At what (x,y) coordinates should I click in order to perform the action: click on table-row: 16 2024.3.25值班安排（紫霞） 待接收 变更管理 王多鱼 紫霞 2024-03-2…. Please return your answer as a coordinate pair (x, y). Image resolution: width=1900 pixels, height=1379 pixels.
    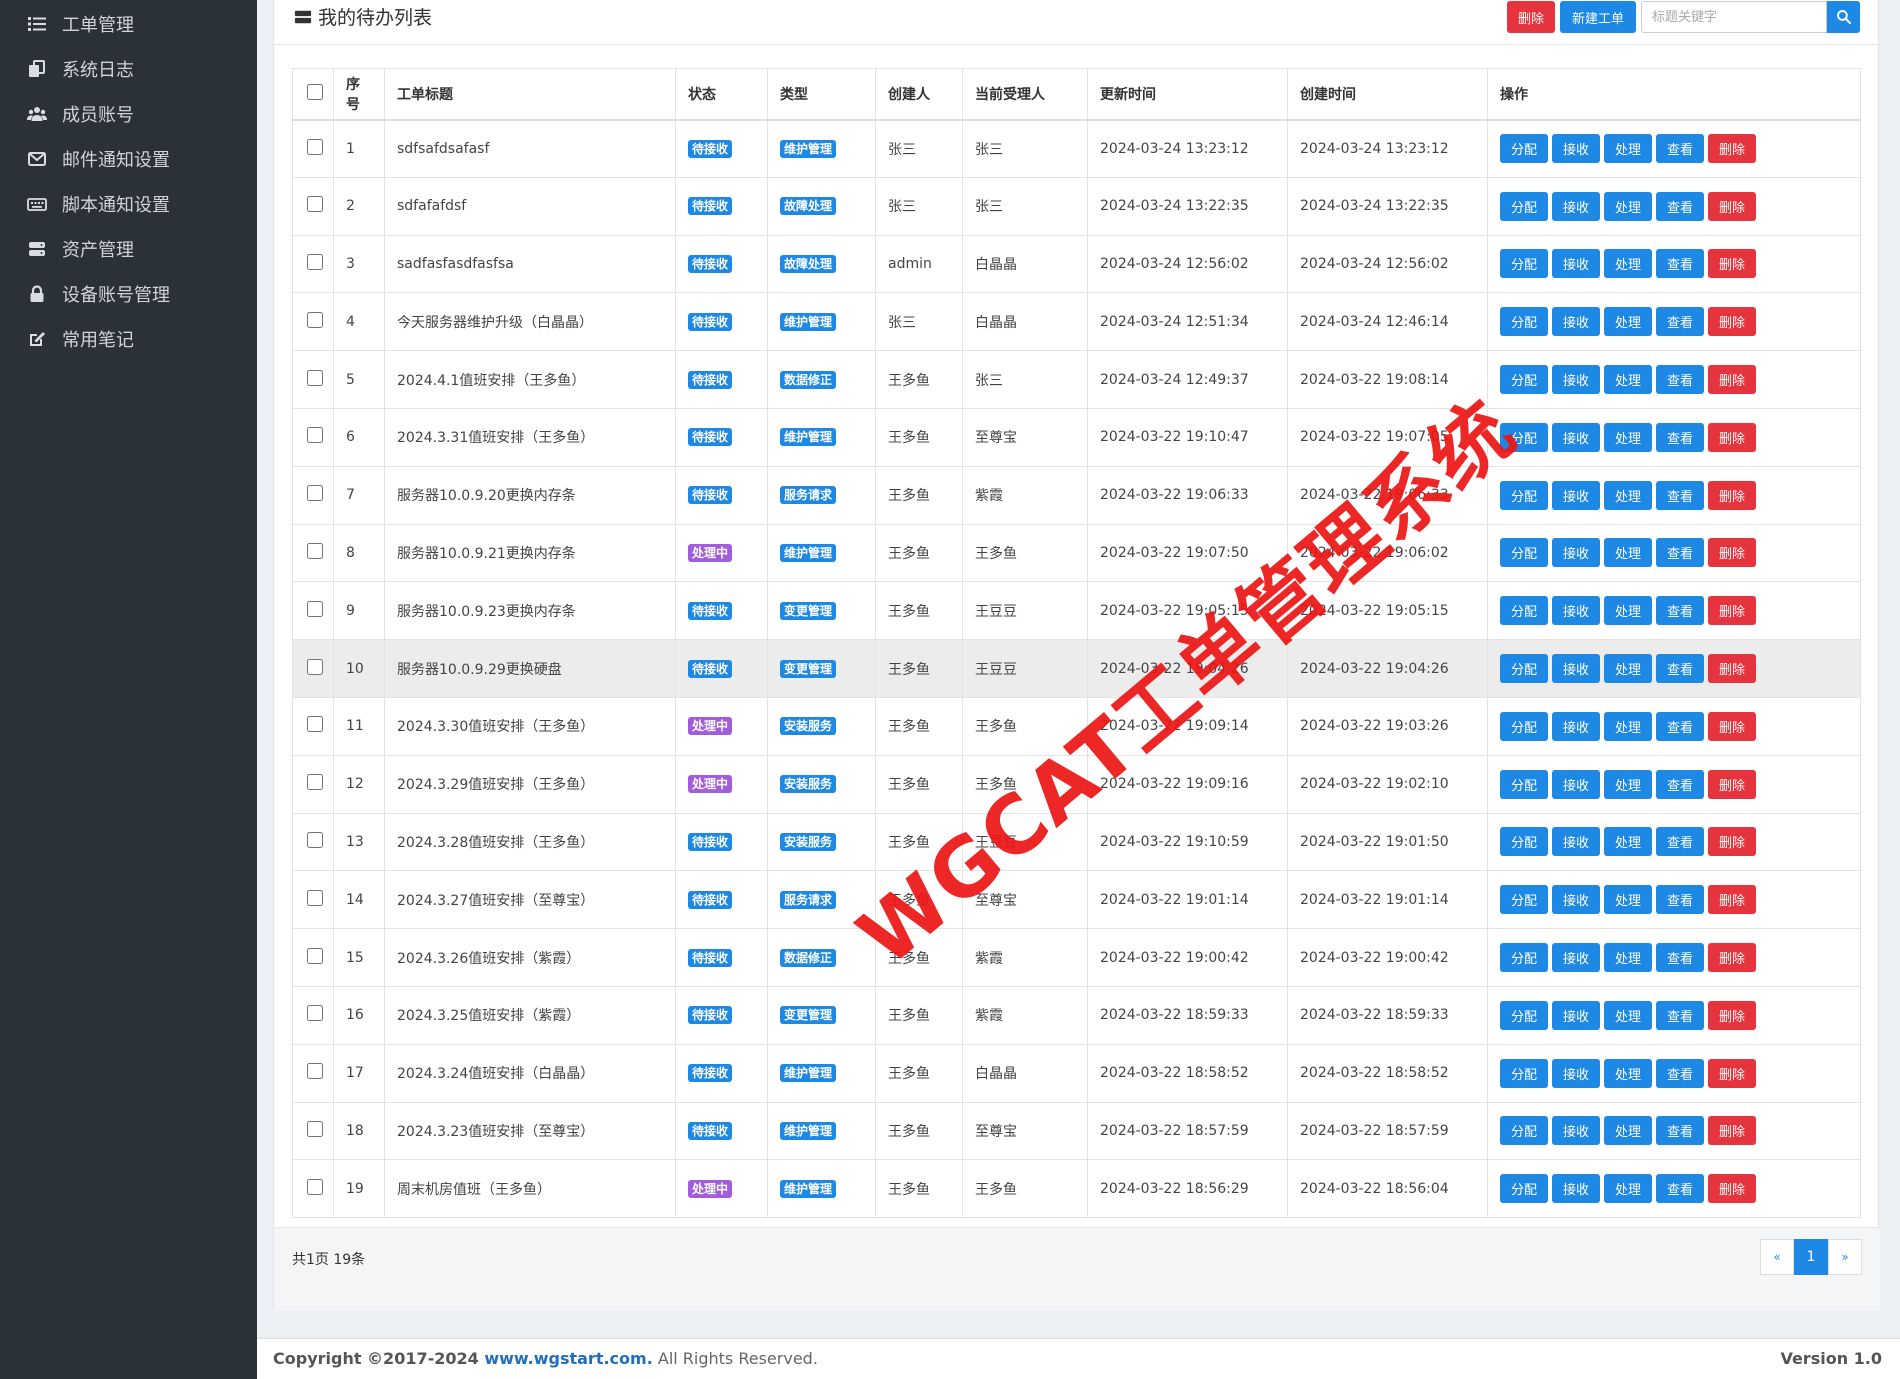
    Looking at the image, I should click on (1076, 1015).